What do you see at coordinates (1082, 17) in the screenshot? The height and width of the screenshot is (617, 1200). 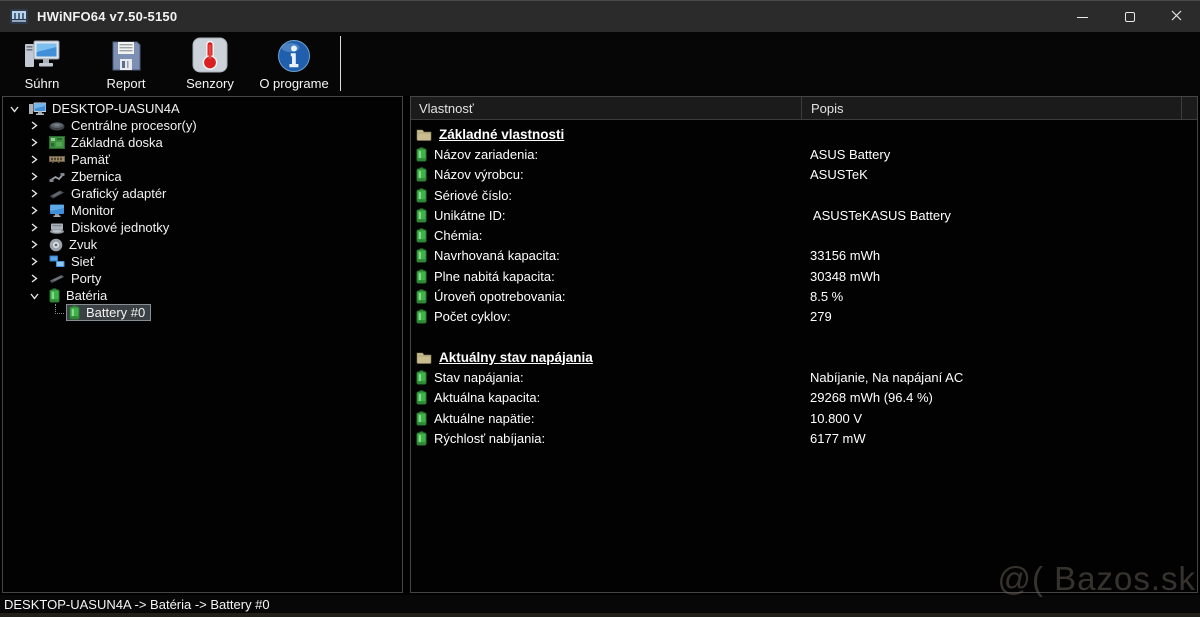 I see `minimize-button` at bounding box center [1082, 17].